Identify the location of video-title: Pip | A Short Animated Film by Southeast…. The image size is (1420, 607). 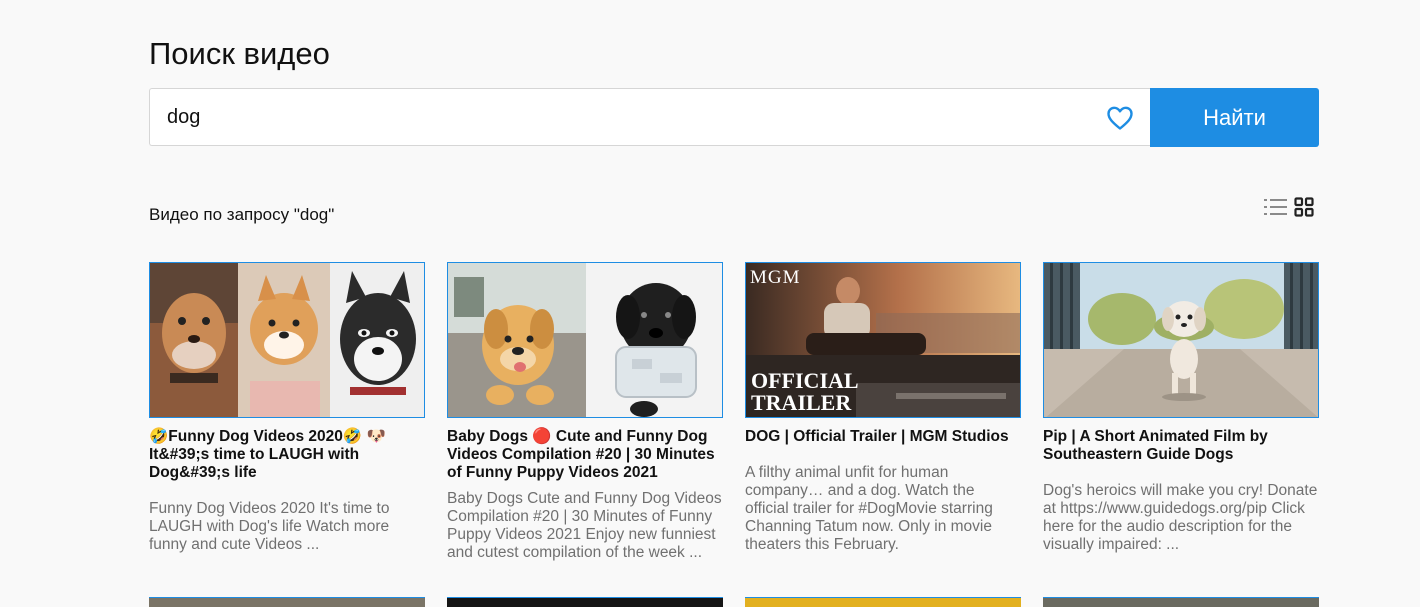
(1181, 446).